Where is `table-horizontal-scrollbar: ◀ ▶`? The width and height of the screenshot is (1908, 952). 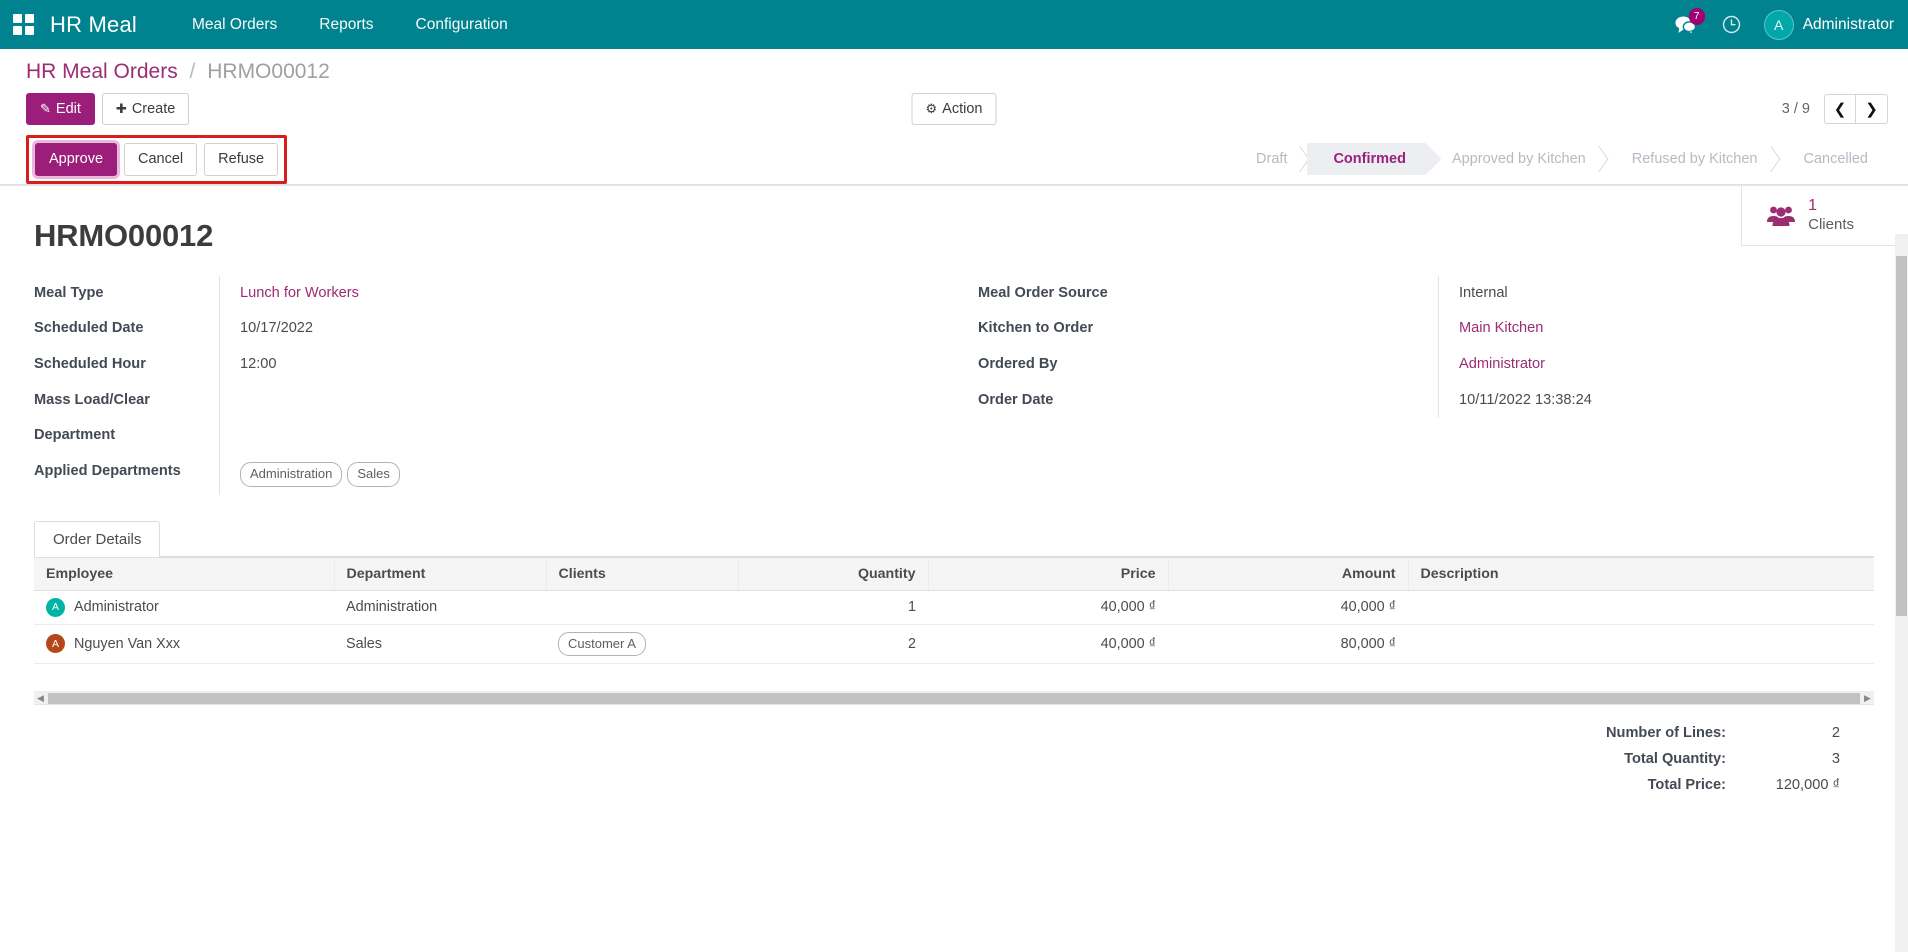
table-horizontal-scrollbar: ◀ ▶ is located at coordinates (954, 699).